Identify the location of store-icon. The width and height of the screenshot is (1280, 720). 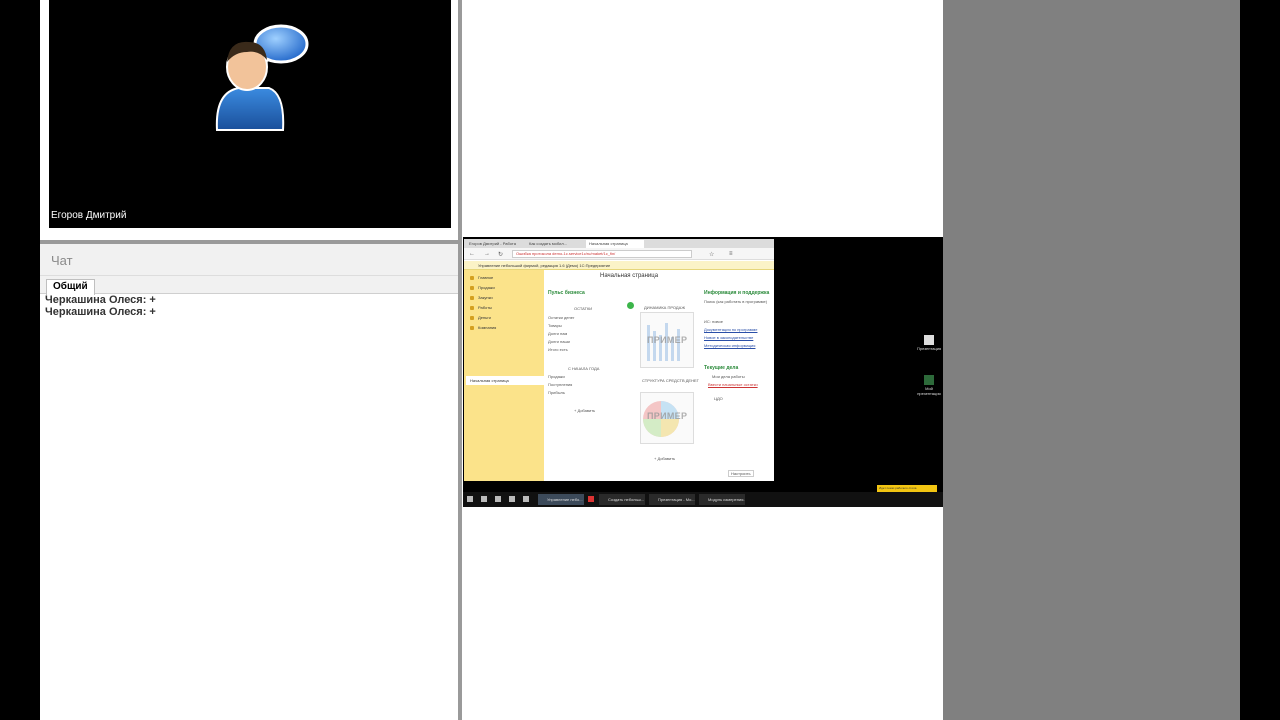
(526, 499).